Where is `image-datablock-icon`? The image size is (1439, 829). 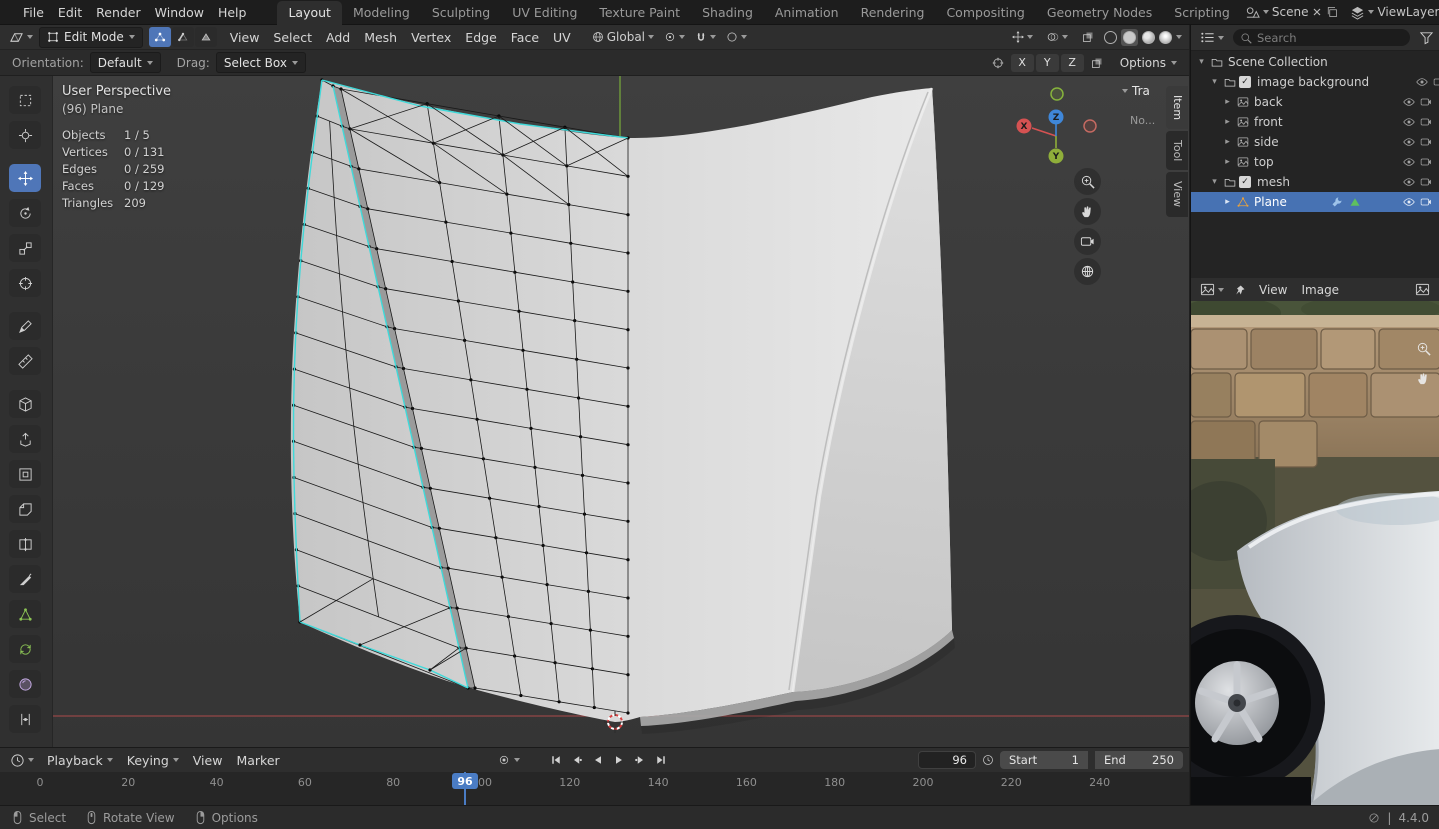 image-datablock-icon is located at coordinates (1422, 289).